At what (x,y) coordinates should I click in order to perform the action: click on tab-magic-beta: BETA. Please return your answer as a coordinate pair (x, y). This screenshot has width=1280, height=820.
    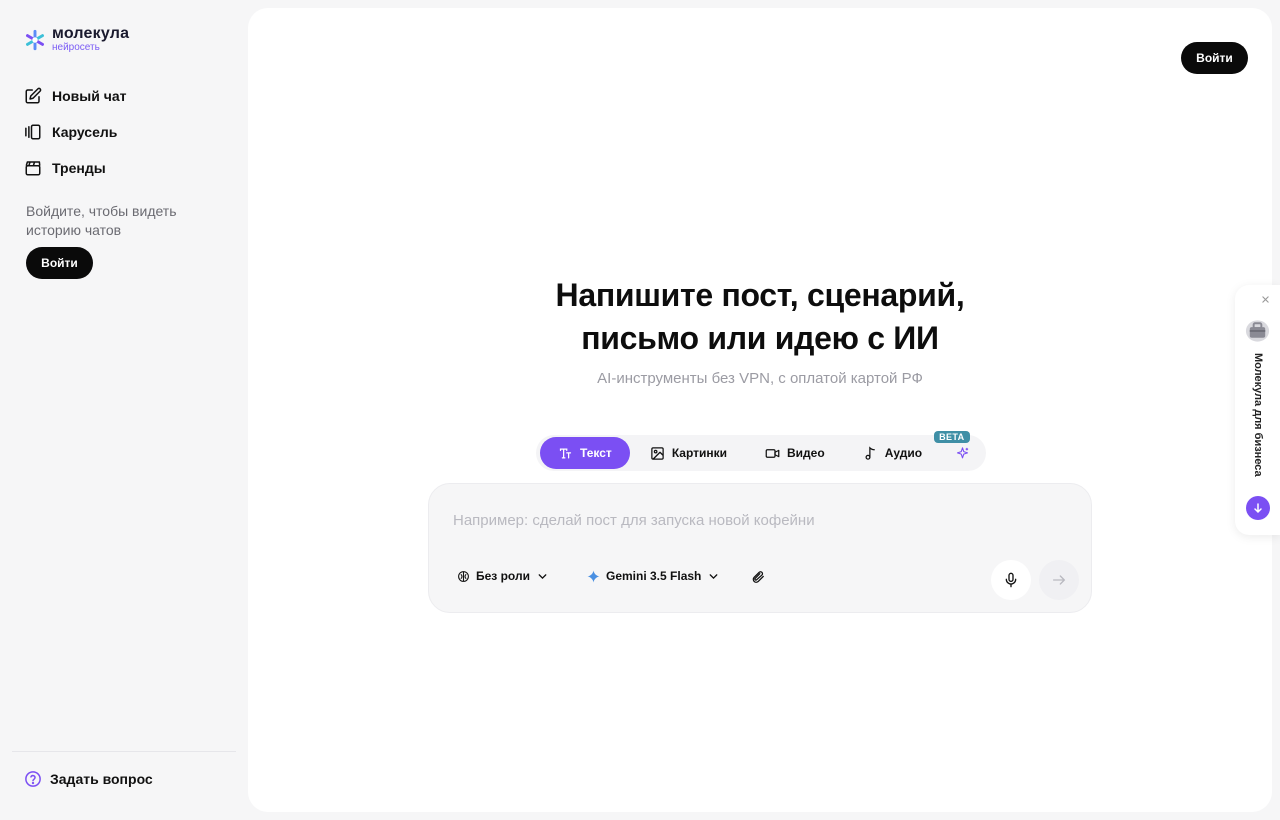
    Looking at the image, I should click on (958, 450).